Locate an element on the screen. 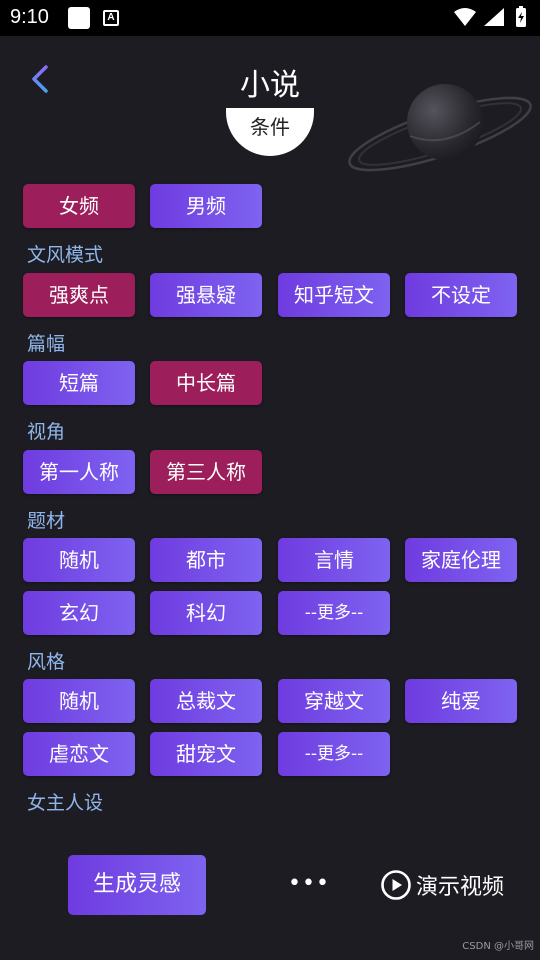 The image size is (540, 960). condition-badge-label: 条件 is located at coordinates (270, 127).